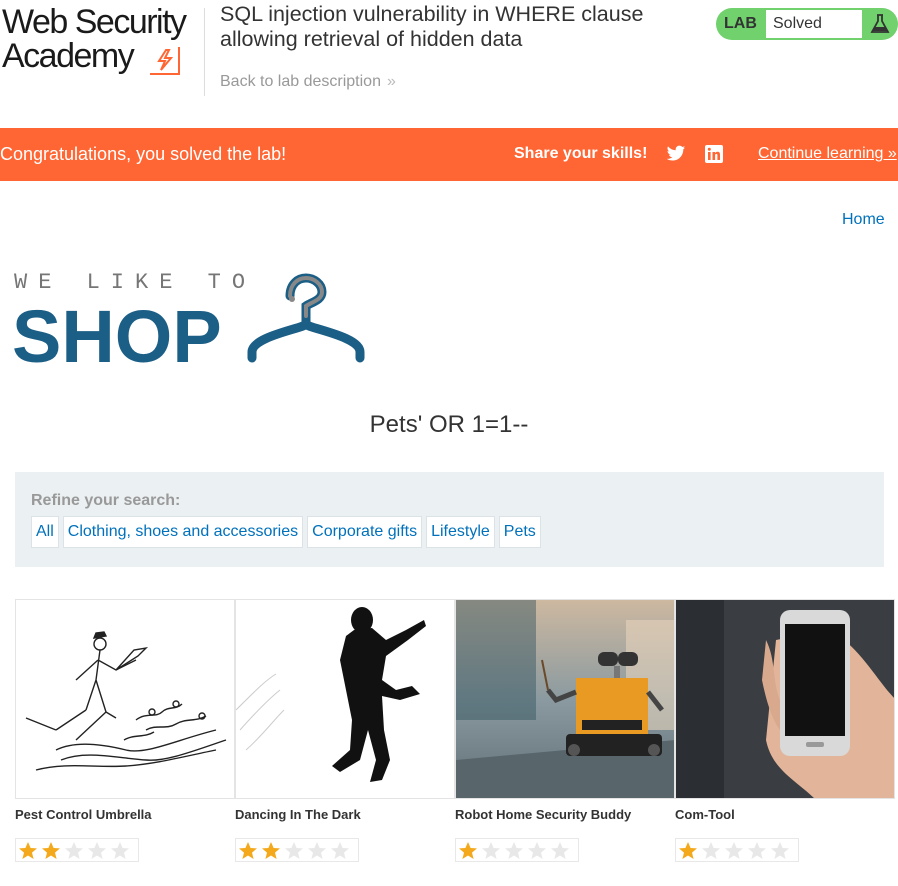  What do you see at coordinates (94, 22) in the screenshot?
I see `logo-line-1: Web Security` at bounding box center [94, 22].